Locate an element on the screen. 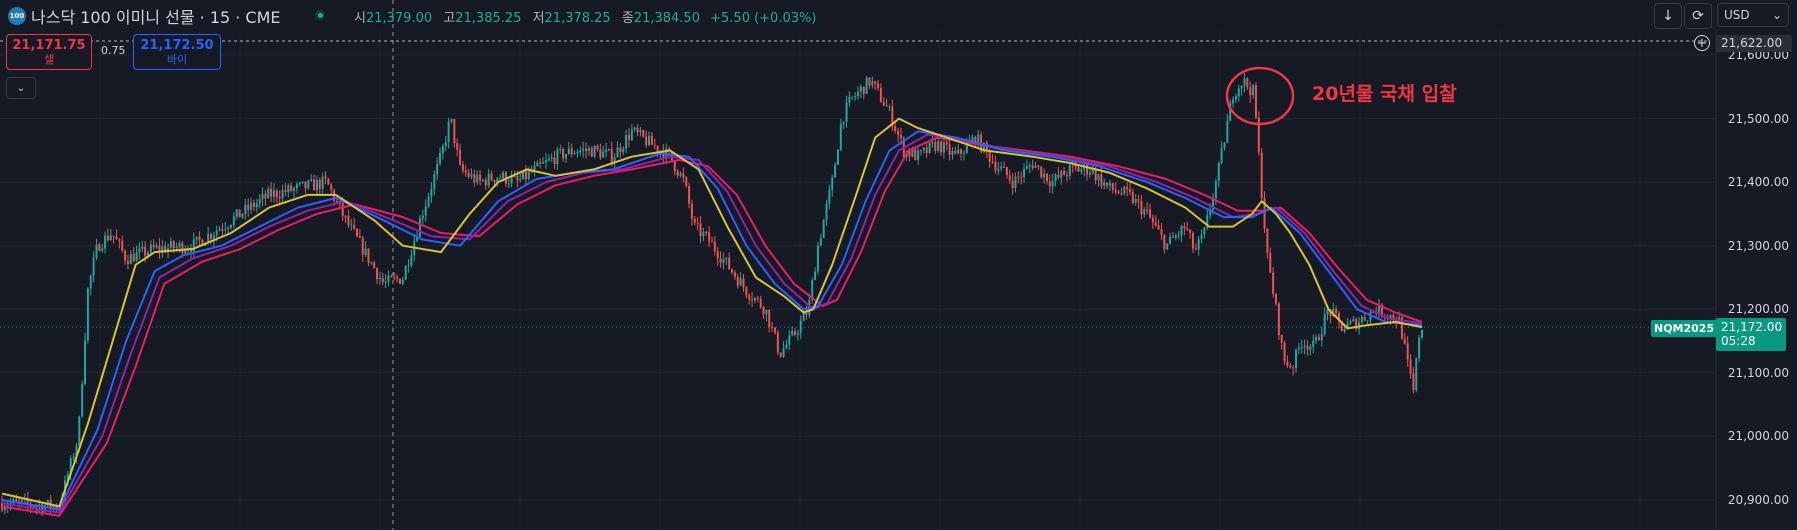 Image resolution: width=1797 pixels, height=530 pixels. currency-select: USD ⌄ is located at coordinates (1753, 15).